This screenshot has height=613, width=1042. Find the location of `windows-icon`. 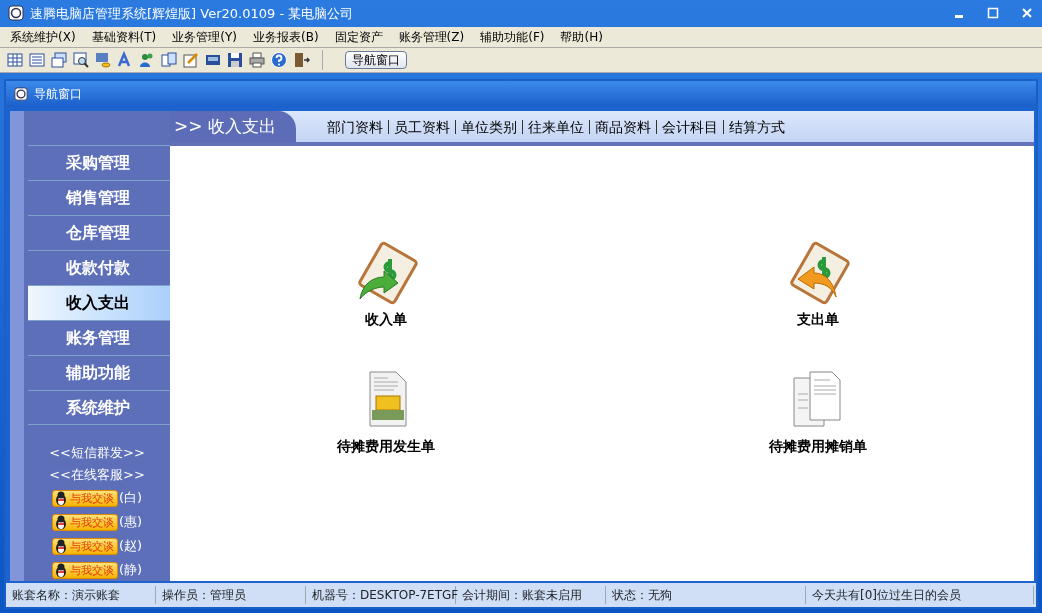

windows-icon is located at coordinates (59, 59).